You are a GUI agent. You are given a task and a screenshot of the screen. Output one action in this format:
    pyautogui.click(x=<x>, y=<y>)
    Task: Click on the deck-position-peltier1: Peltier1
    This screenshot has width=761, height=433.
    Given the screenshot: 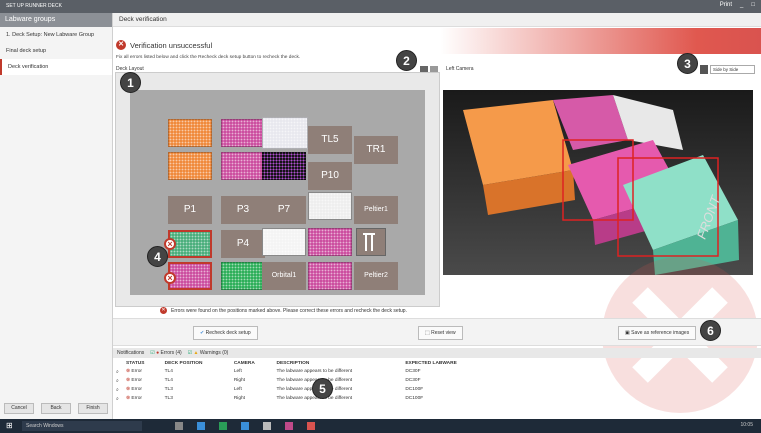 What is the action you would take?
    pyautogui.click(x=376, y=210)
    